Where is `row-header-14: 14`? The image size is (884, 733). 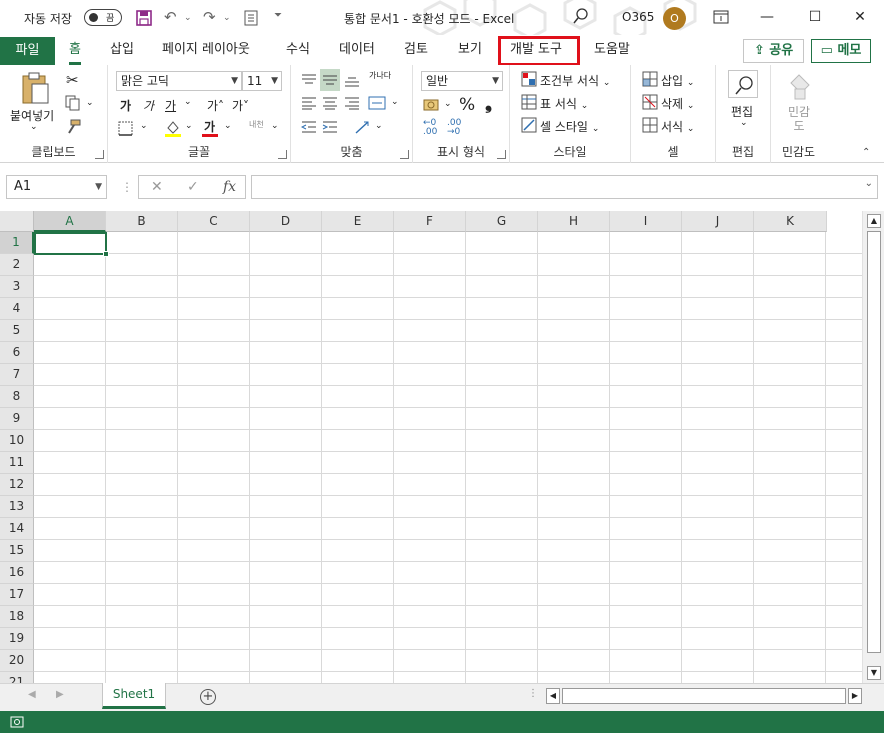
row-header-14: 14 is located at coordinates (17, 529).